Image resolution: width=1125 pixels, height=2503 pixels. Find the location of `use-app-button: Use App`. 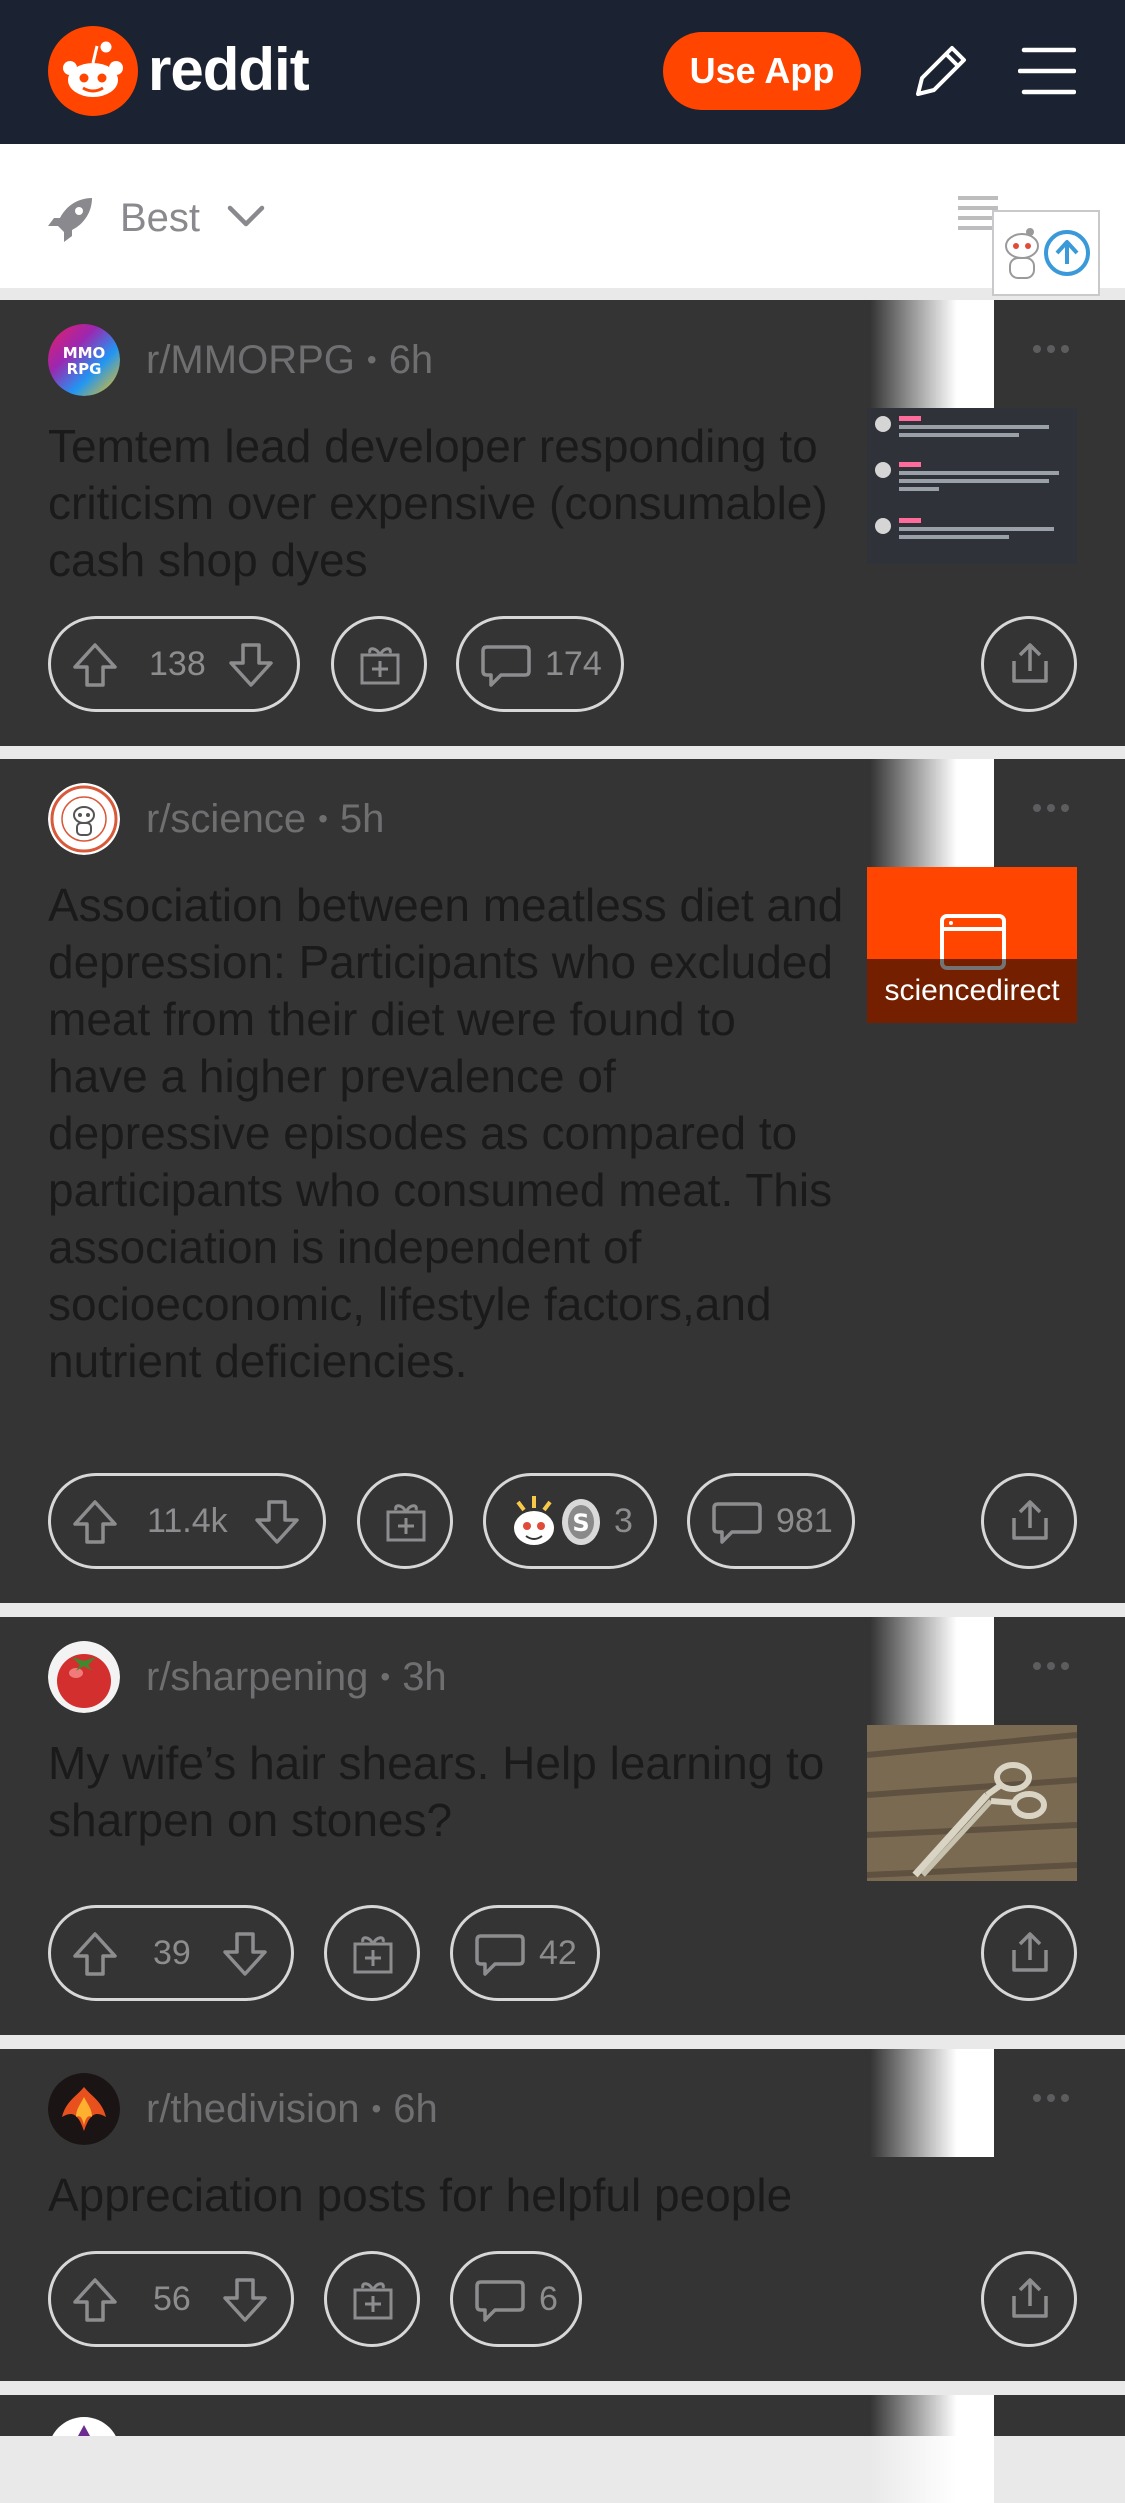

use-app-button: Use App is located at coordinates (762, 71).